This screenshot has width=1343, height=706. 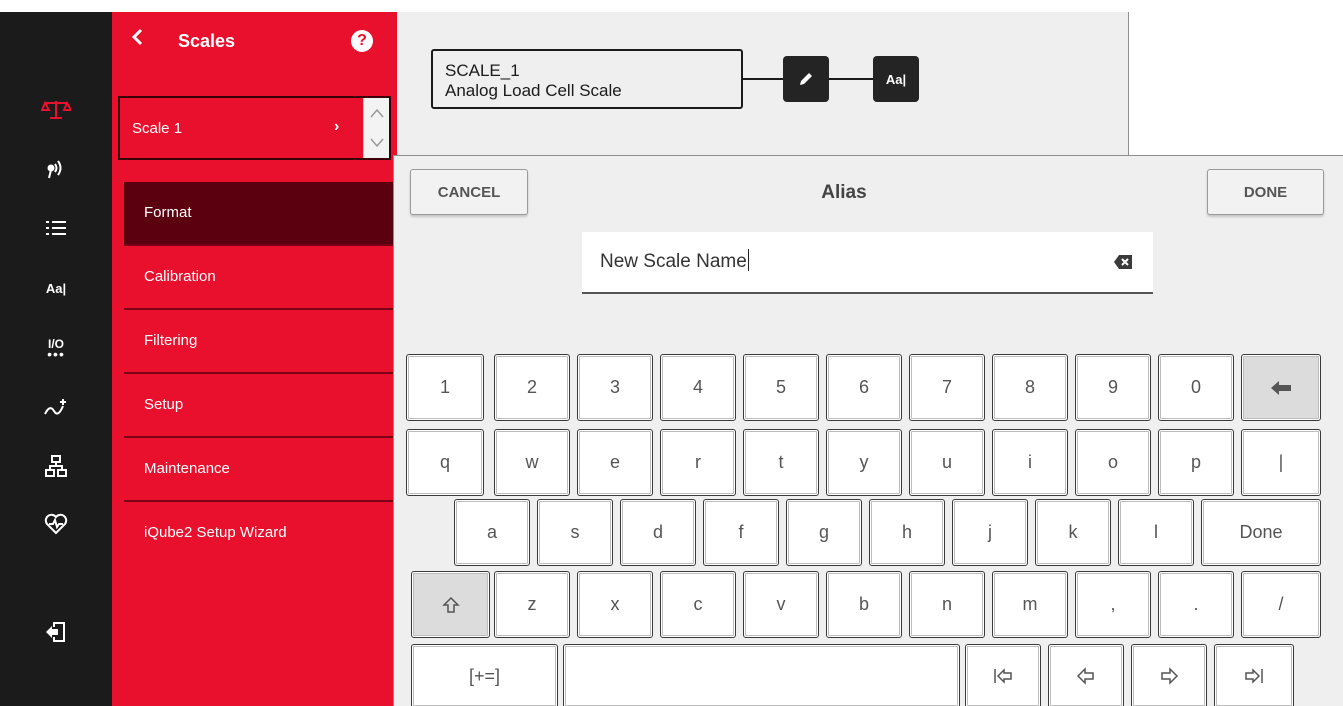 What do you see at coordinates (56, 524) in the screenshot?
I see `diagnostics-icon` at bounding box center [56, 524].